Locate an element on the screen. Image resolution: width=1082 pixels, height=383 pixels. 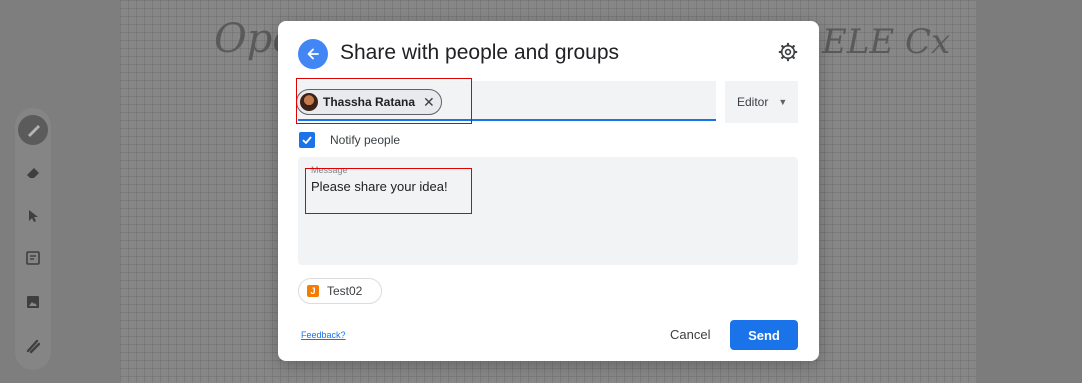
app-logo-icon: J is located at coordinates (313, 291).